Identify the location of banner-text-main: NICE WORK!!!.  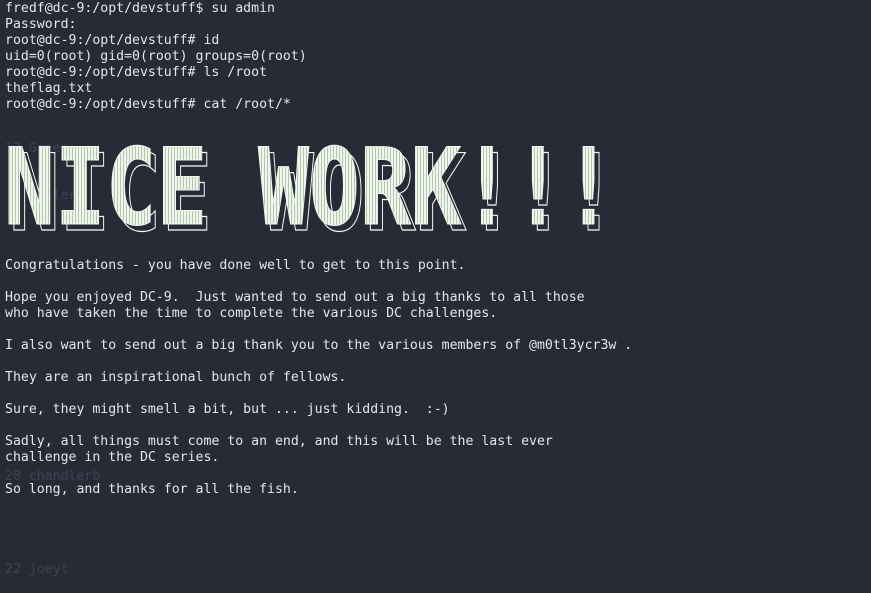
(309, 190).